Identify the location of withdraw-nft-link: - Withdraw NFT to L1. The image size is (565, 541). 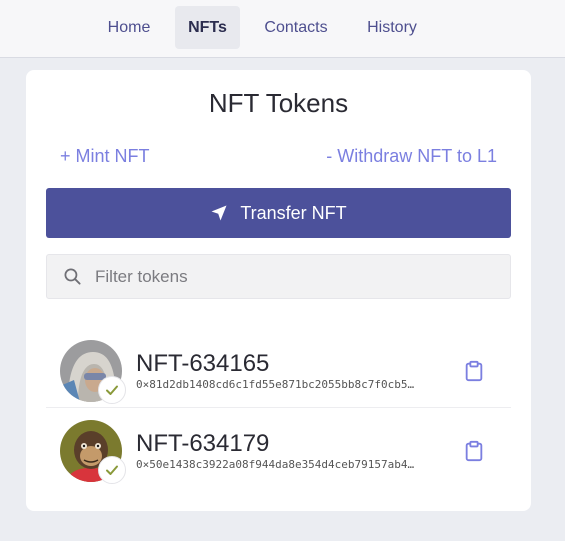
(411, 156).